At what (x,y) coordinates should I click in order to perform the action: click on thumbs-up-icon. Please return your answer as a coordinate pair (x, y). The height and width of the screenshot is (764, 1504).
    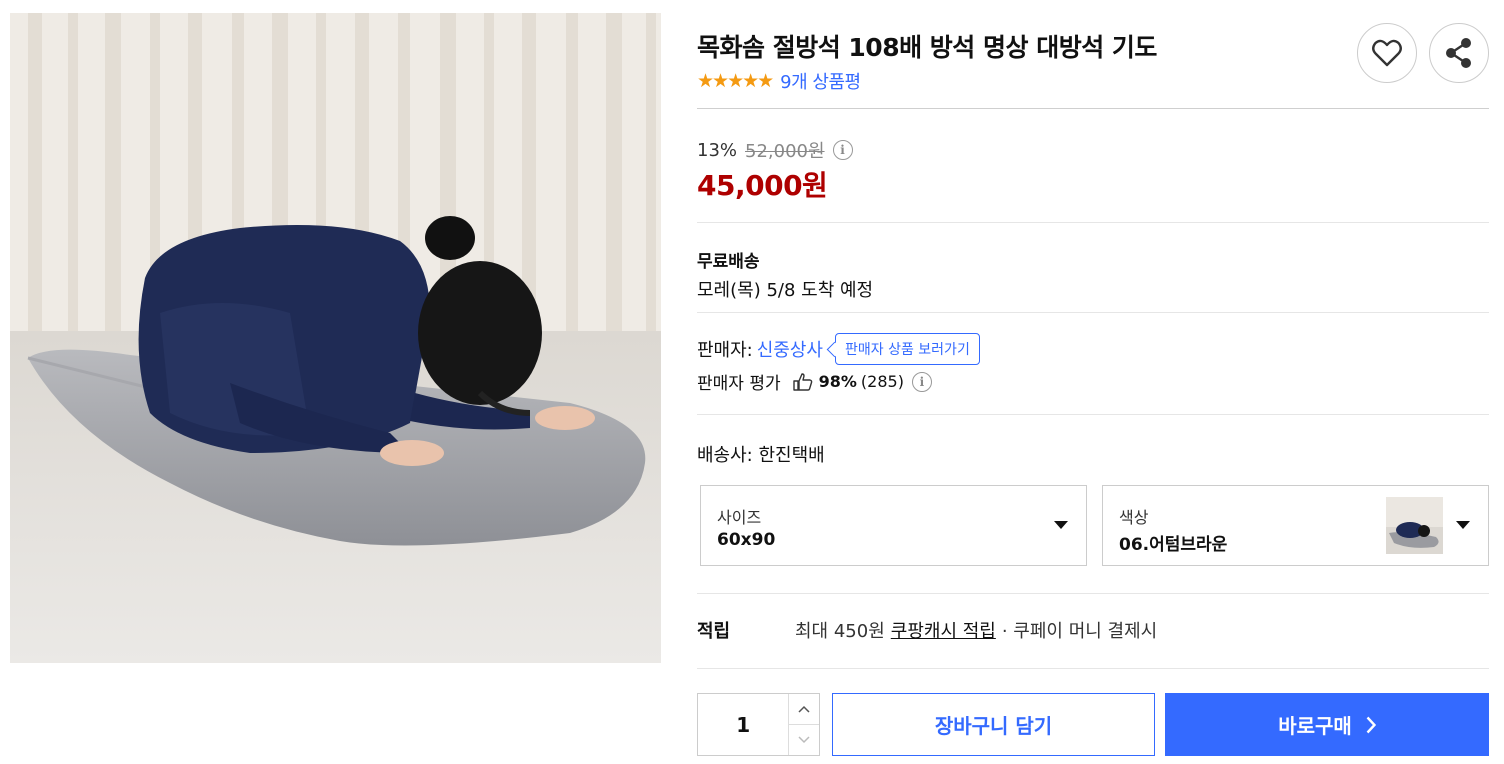
    Looking at the image, I should click on (802, 381).